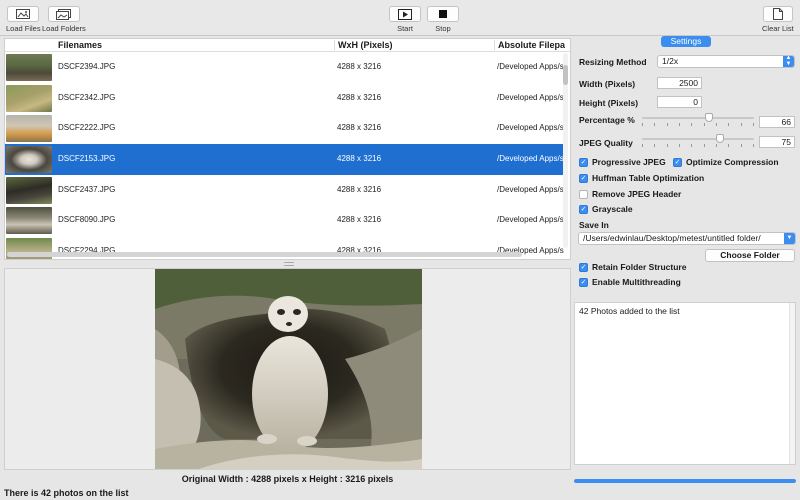 The width and height of the screenshot is (800, 500). I want to click on height-label: Height (Pixels), so click(609, 103).